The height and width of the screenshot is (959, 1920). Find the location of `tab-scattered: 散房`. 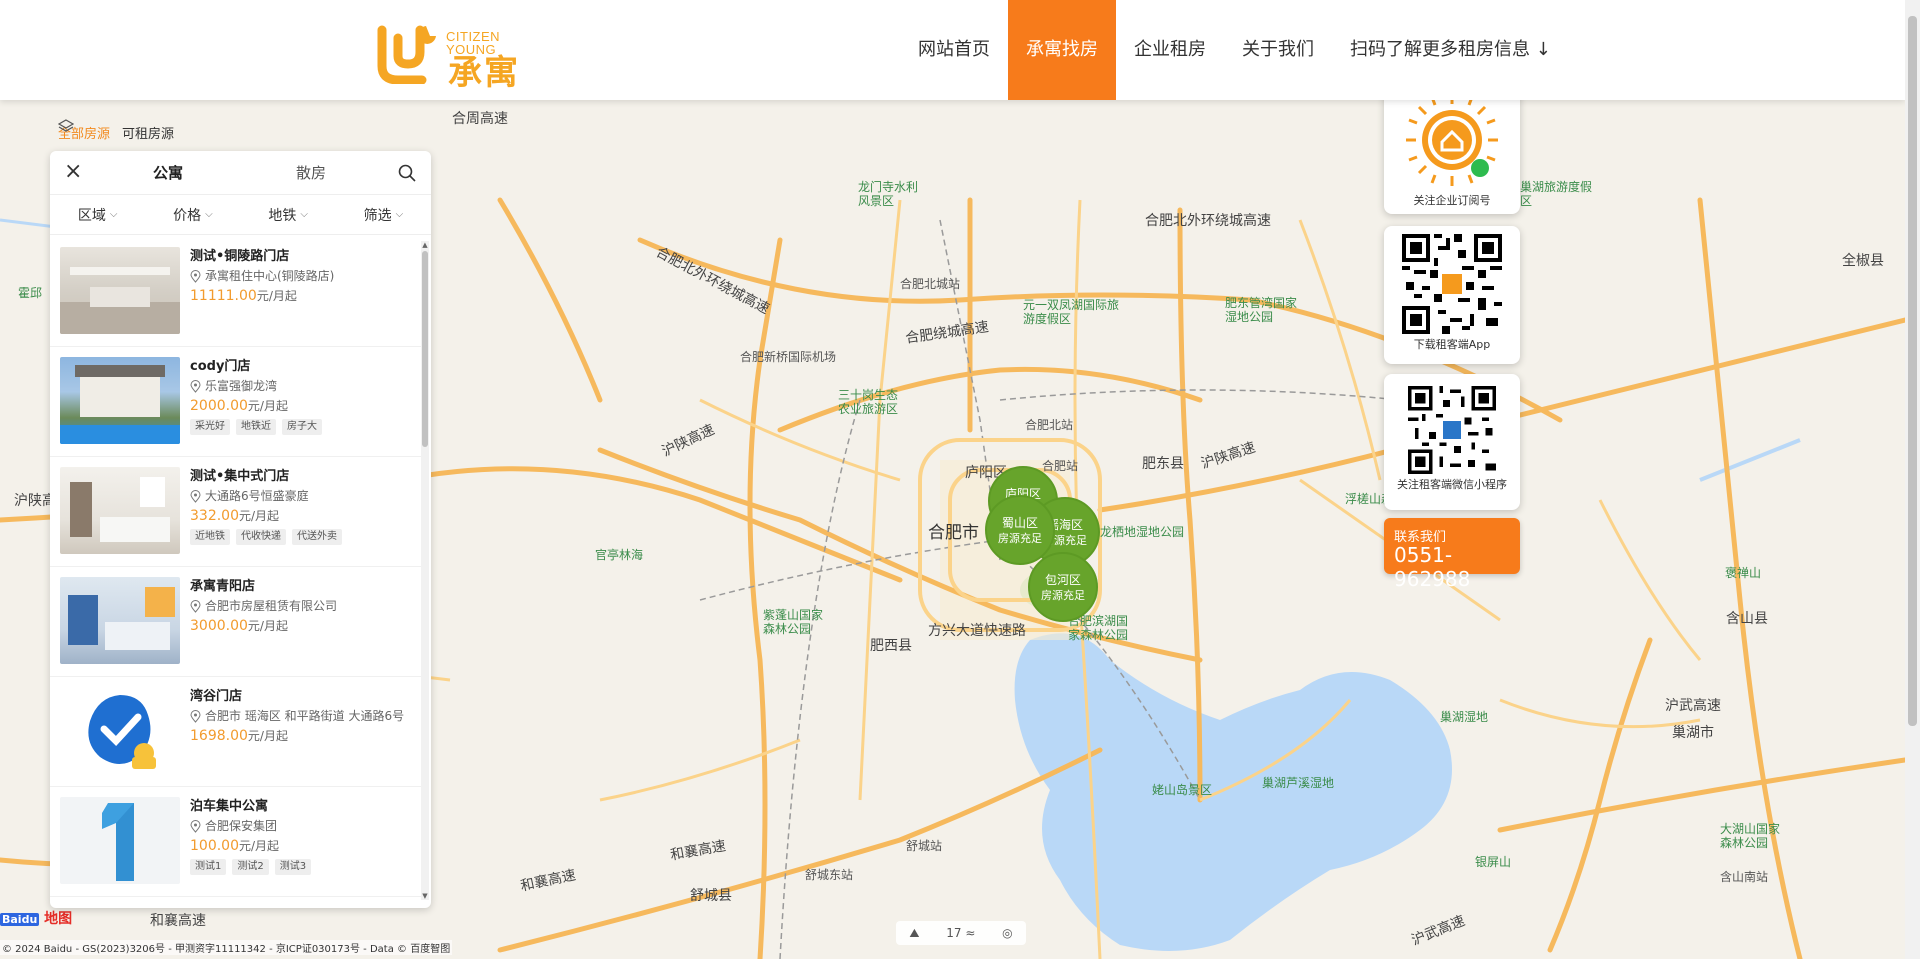

tab-scattered: 散房 is located at coordinates (311, 173).